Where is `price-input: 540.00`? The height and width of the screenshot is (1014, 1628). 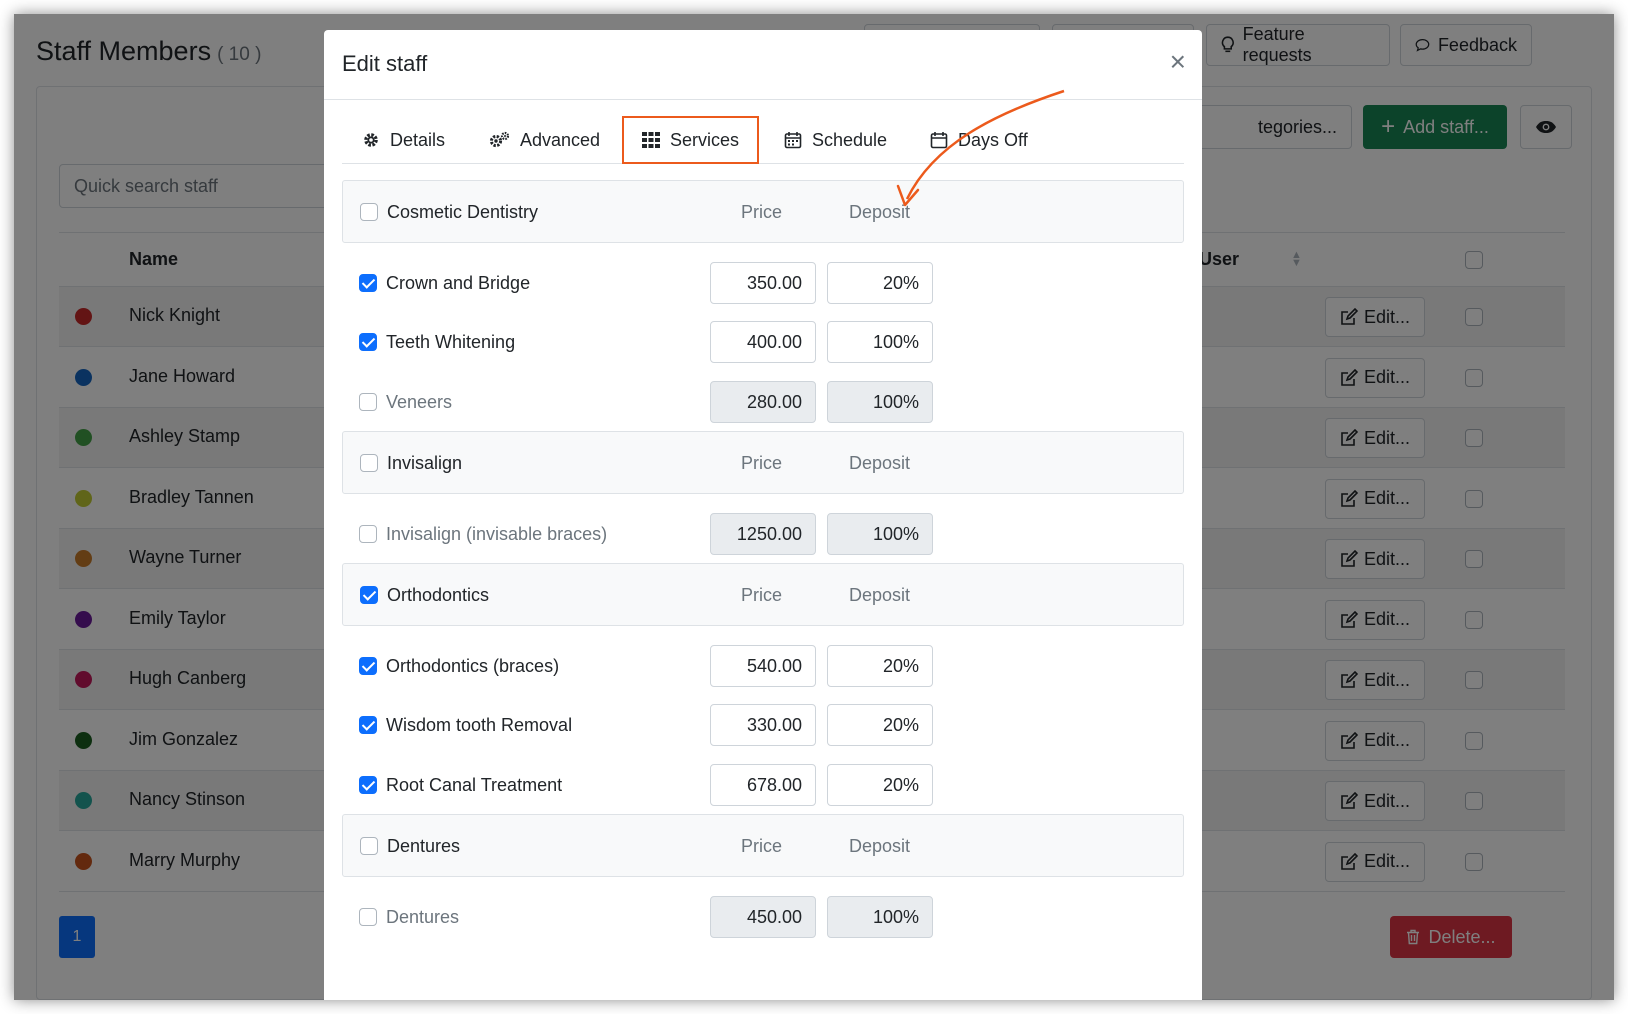
price-input: 540.00 is located at coordinates (763, 666).